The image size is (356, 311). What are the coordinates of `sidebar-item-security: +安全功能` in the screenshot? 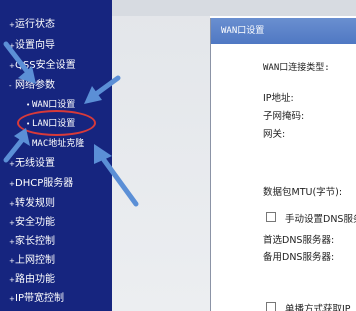 It's located at (32, 223).